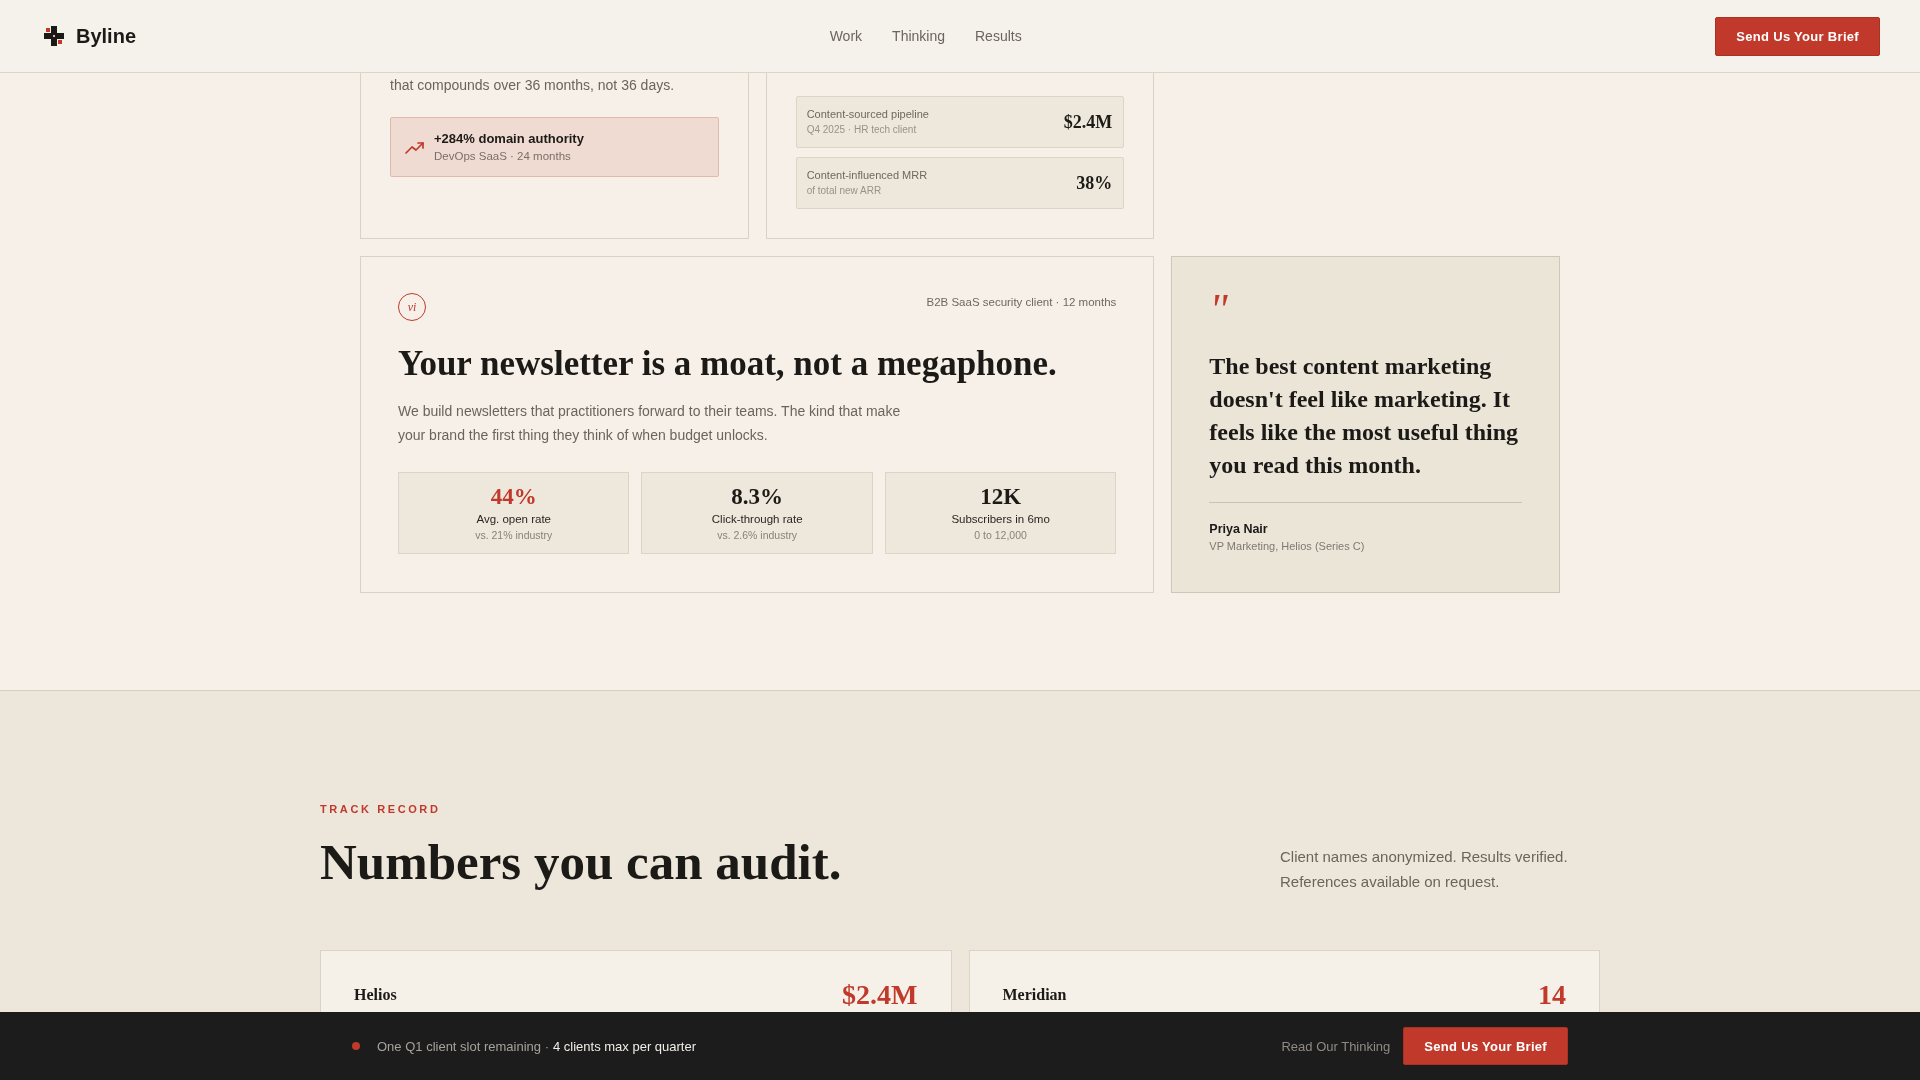  I want to click on thinking-link: Read Our Thinking, so click(1336, 1046).